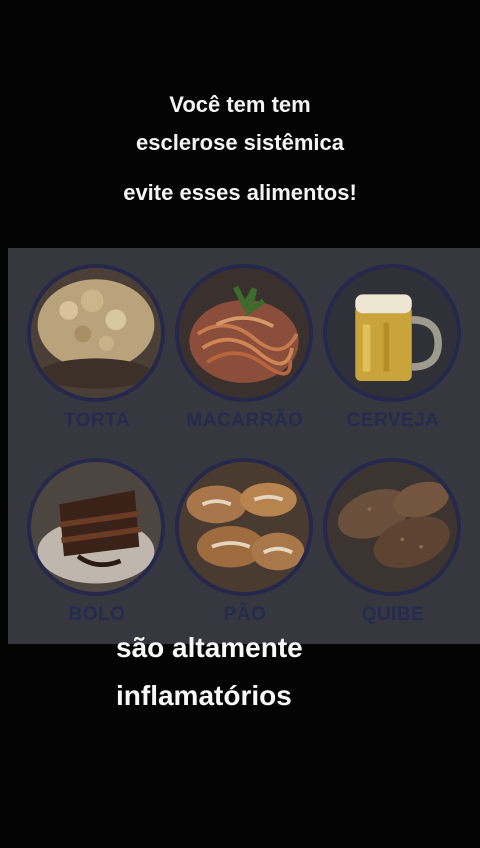  Describe the element at coordinates (240, 142) in the screenshot. I see `caption-line-2: esclerose sistêmica` at that location.